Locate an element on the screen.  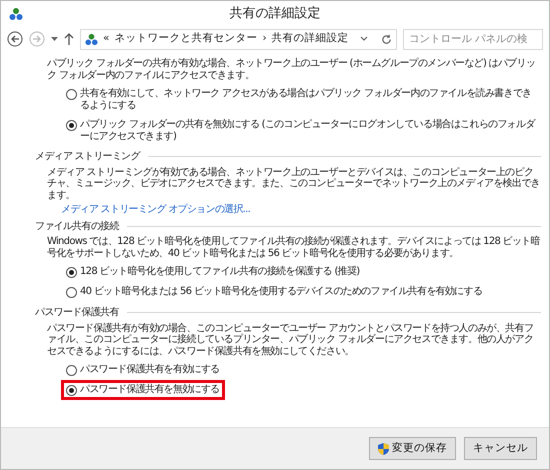
refresh-icon is located at coordinates (386, 39).